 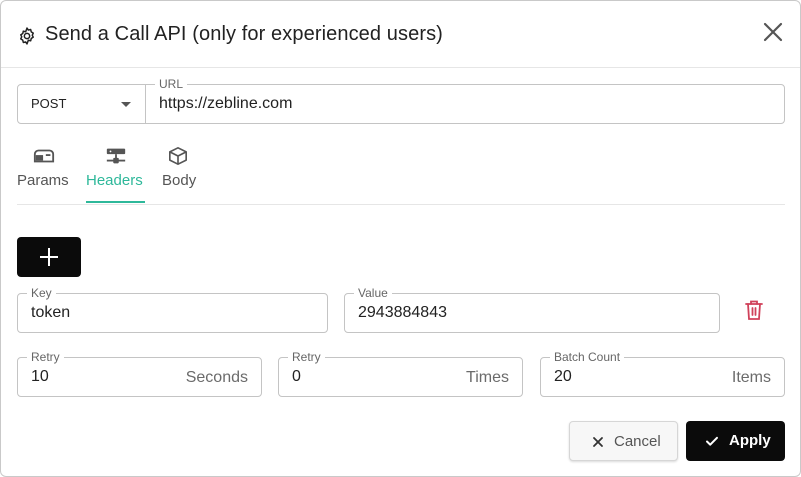 What do you see at coordinates (41, 293) in the screenshot?
I see `key-label: Key` at bounding box center [41, 293].